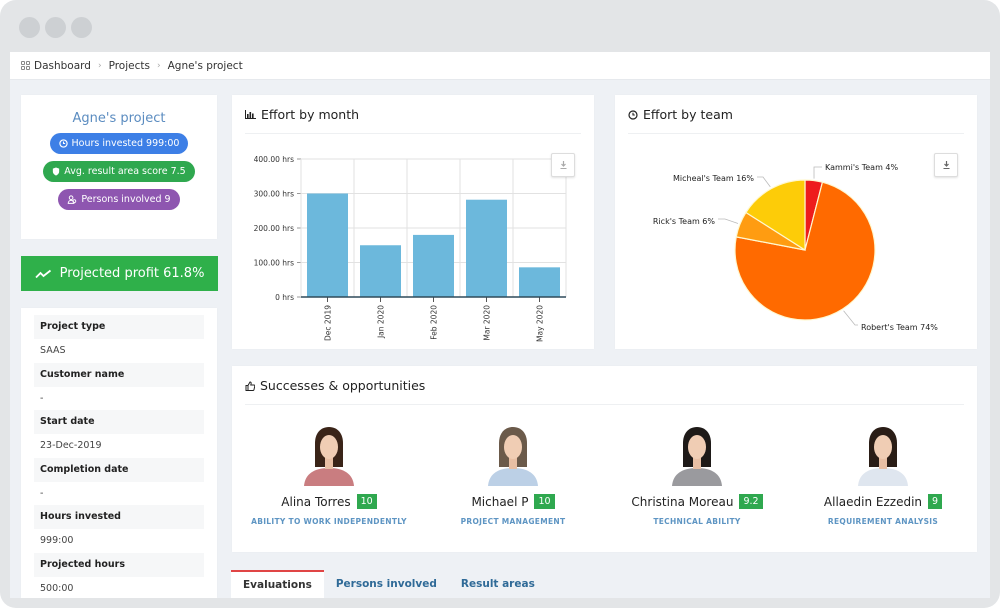 This screenshot has width=1000, height=608. I want to click on x-tick-label: Dec 2019, so click(328, 323).